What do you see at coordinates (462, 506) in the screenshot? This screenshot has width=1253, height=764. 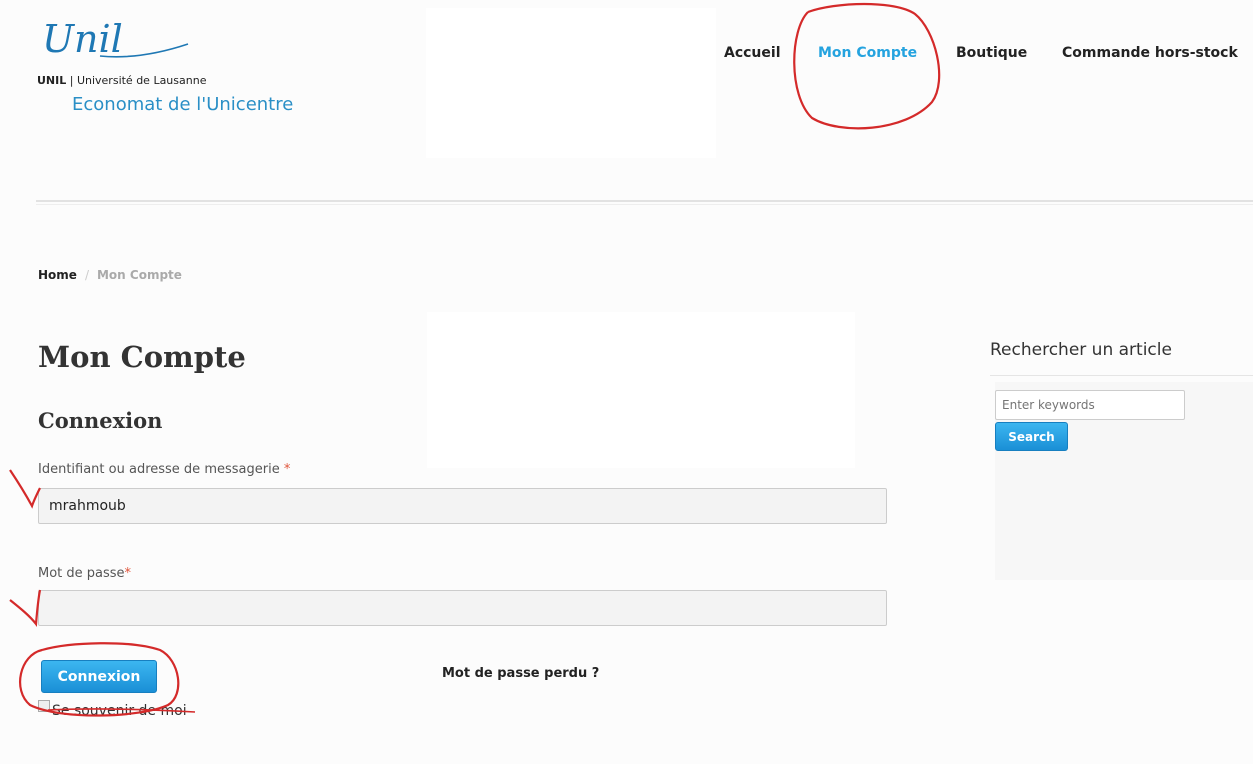 I see `username-input: mrahmoub` at bounding box center [462, 506].